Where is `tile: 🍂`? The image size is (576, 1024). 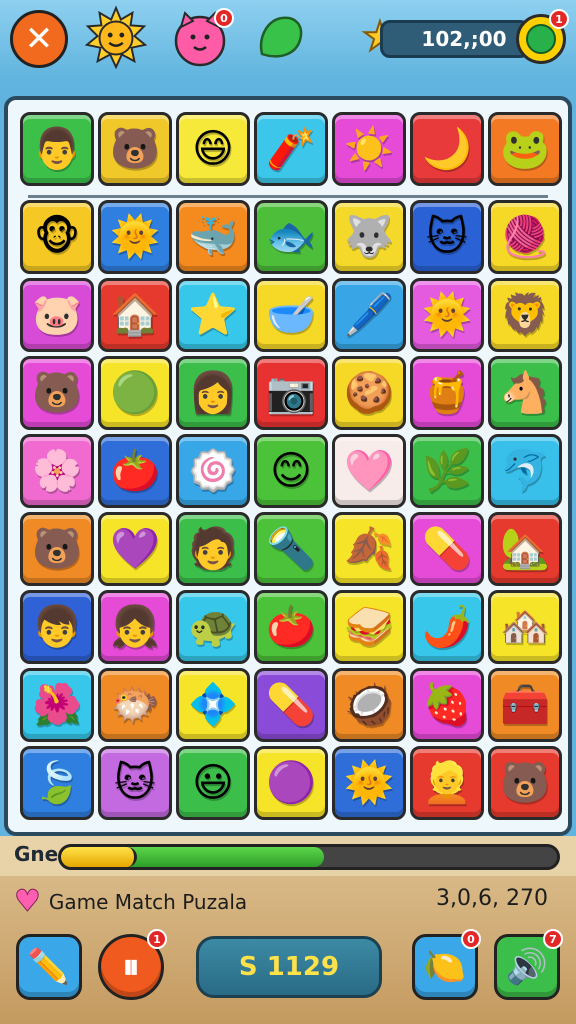 tile: 🍂 is located at coordinates (369, 549).